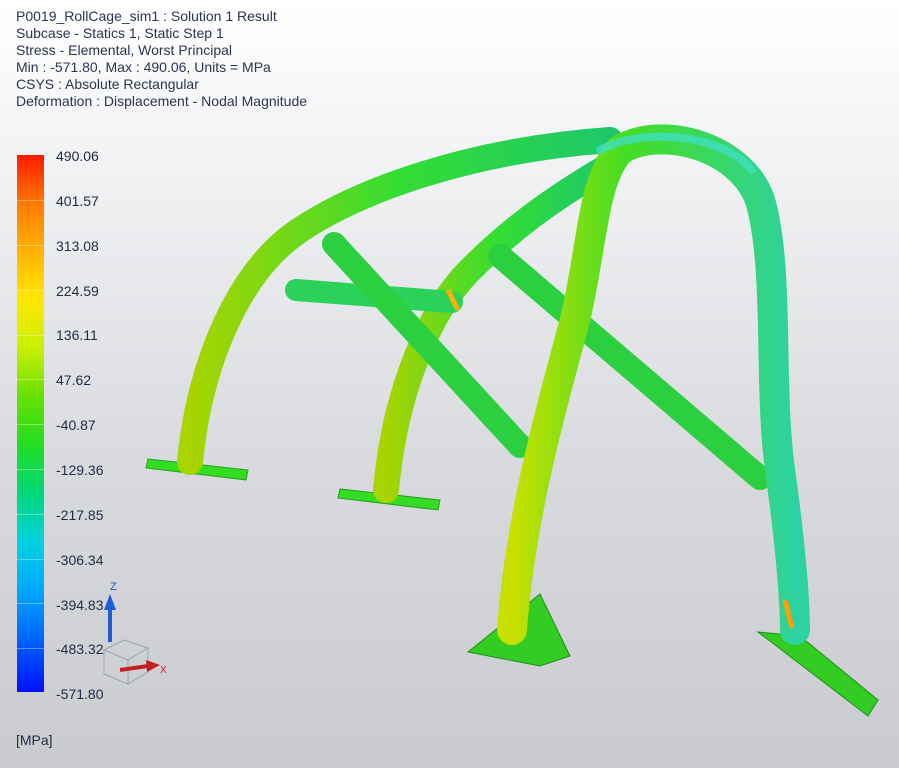 The width and height of the screenshot is (899, 768). Describe the element at coordinates (817, 674) in the screenshot. I see `mount-plate-front-right` at that location.